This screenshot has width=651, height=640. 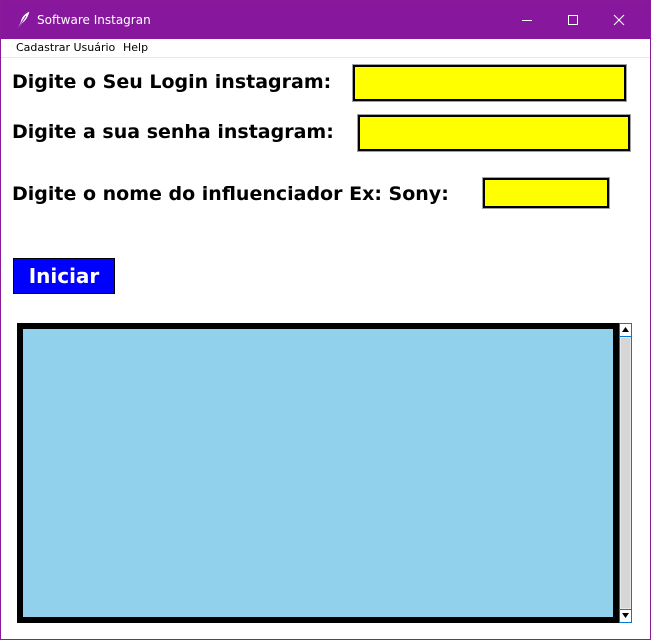 I want to click on arrow-up-icon, so click(x=625, y=329).